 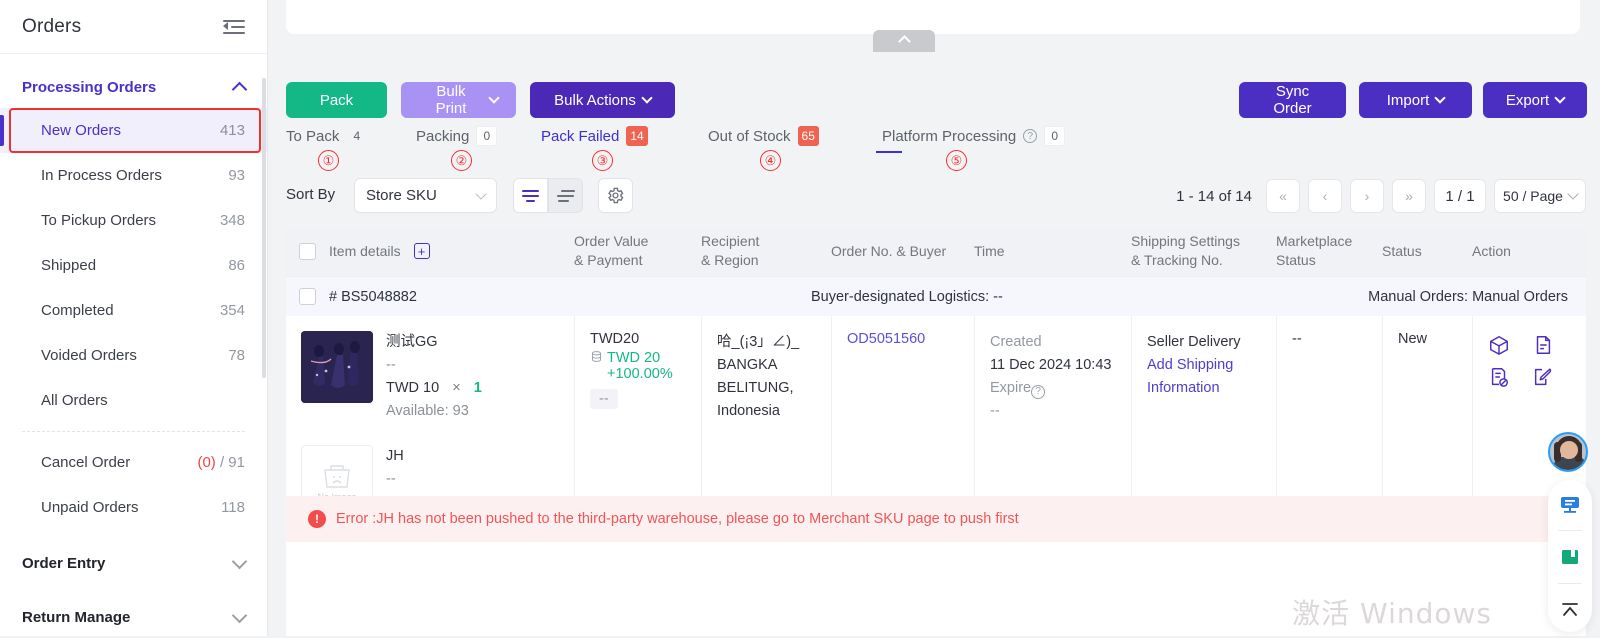 I want to click on header-recipient-line1: Recipient, so click(x=730, y=241).